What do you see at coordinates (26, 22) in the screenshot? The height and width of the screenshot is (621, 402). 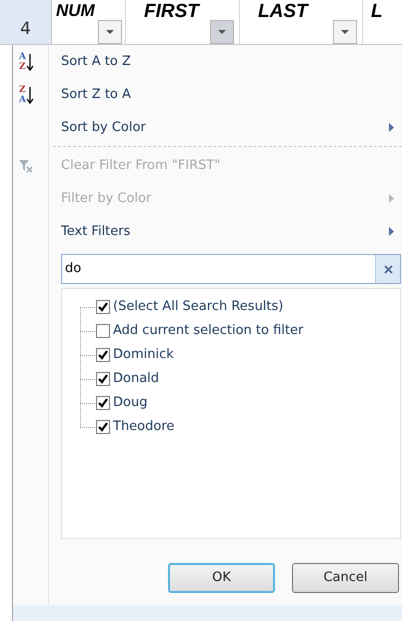 I see `row-header: 4` at bounding box center [26, 22].